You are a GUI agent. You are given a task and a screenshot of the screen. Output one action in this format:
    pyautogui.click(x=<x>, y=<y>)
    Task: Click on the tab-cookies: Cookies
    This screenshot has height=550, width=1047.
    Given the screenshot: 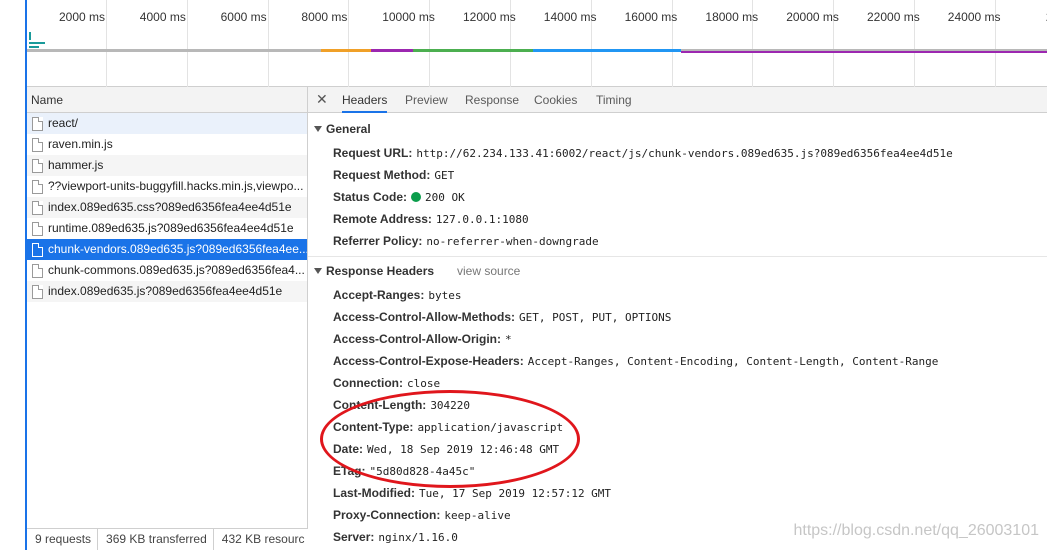 What is the action you would take?
    pyautogui.click(x=555, y=100)
    